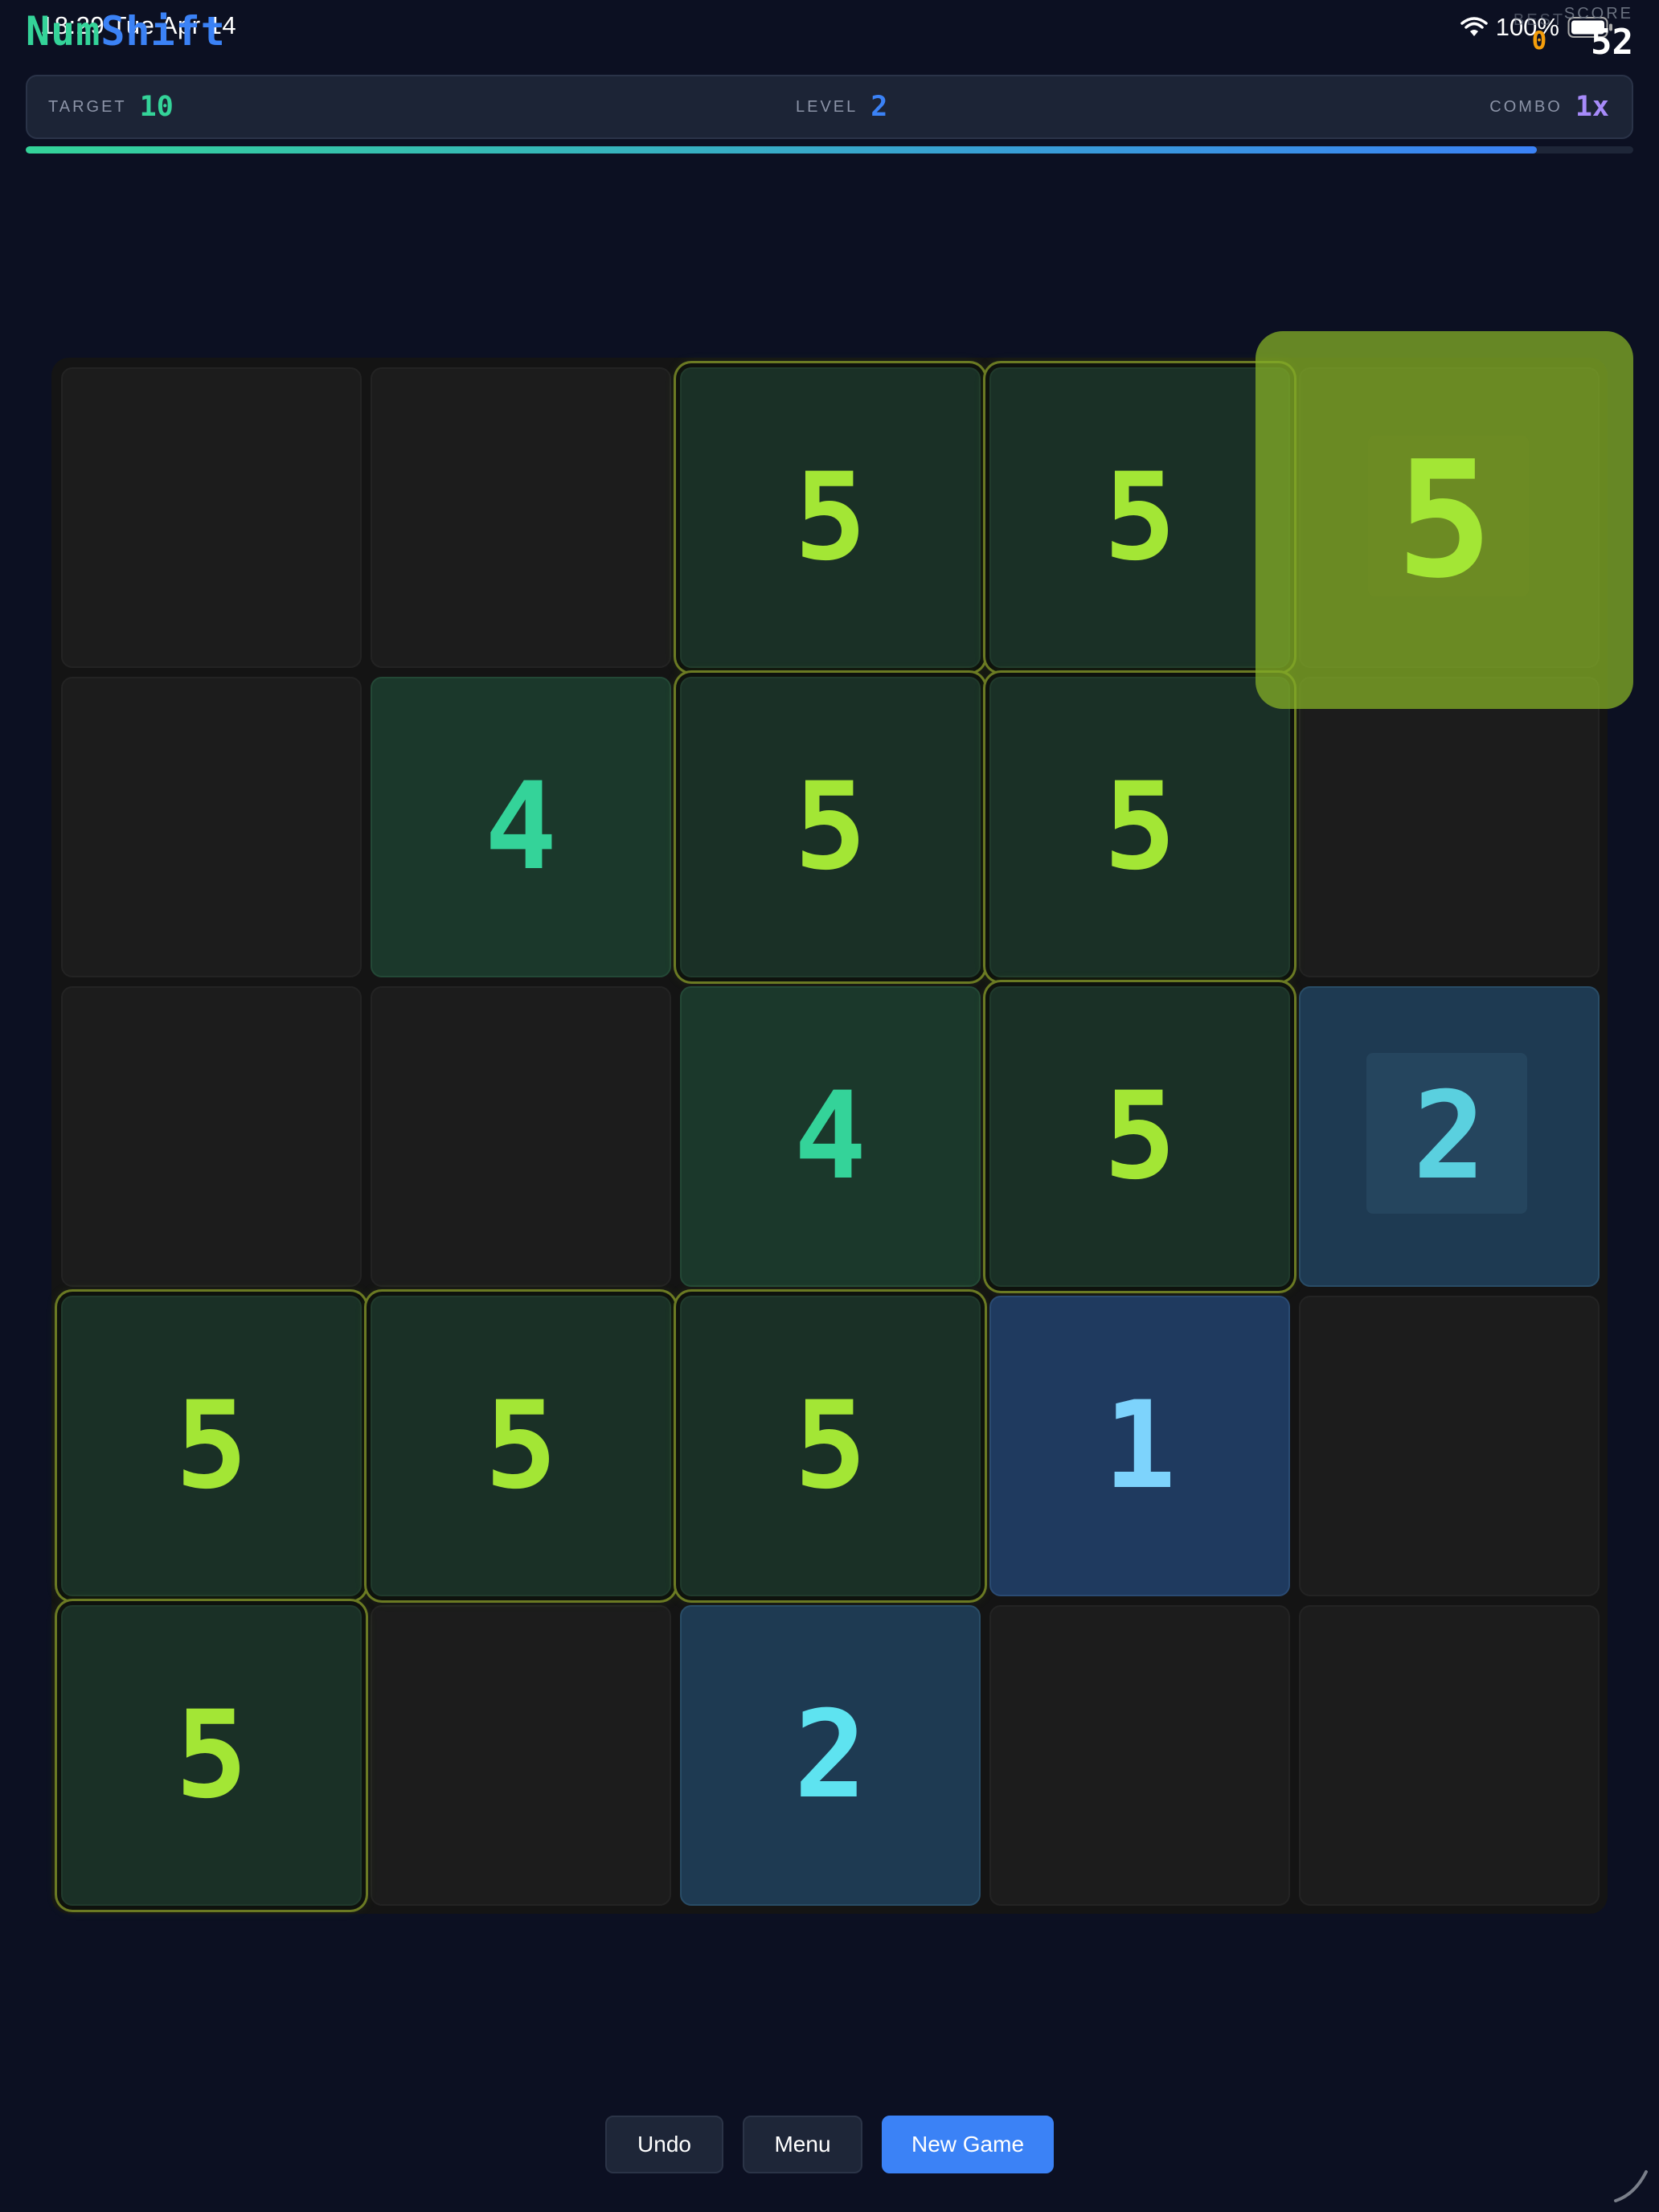 Image resolution: width=1659 pixels, height=2212 pixels. Describe the element at coordinates (63, 31) in the screenshot. I see `title-part-num: Num` at that location.